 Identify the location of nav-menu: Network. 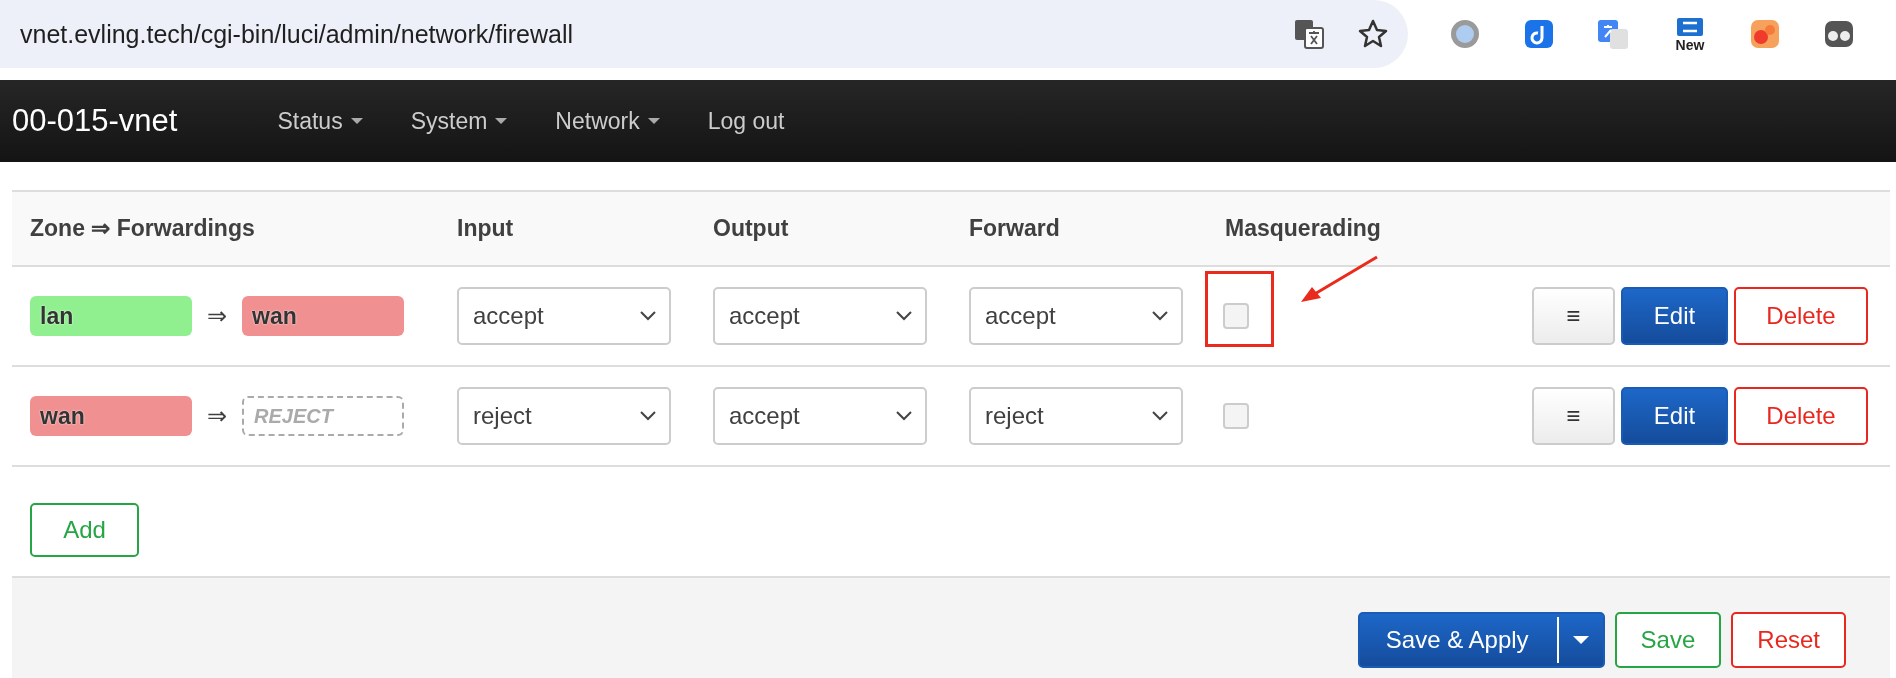
(607, 121).